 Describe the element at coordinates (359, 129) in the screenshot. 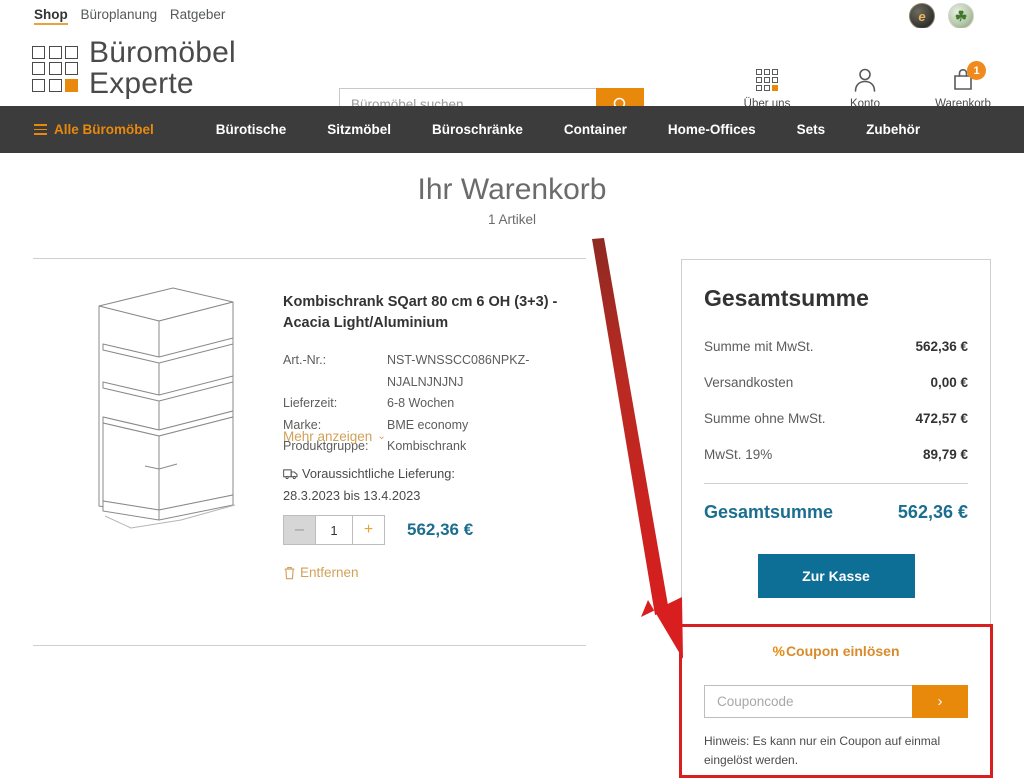

I see `nav-item-sitzmoebel: Sitzmöbel` at that location.